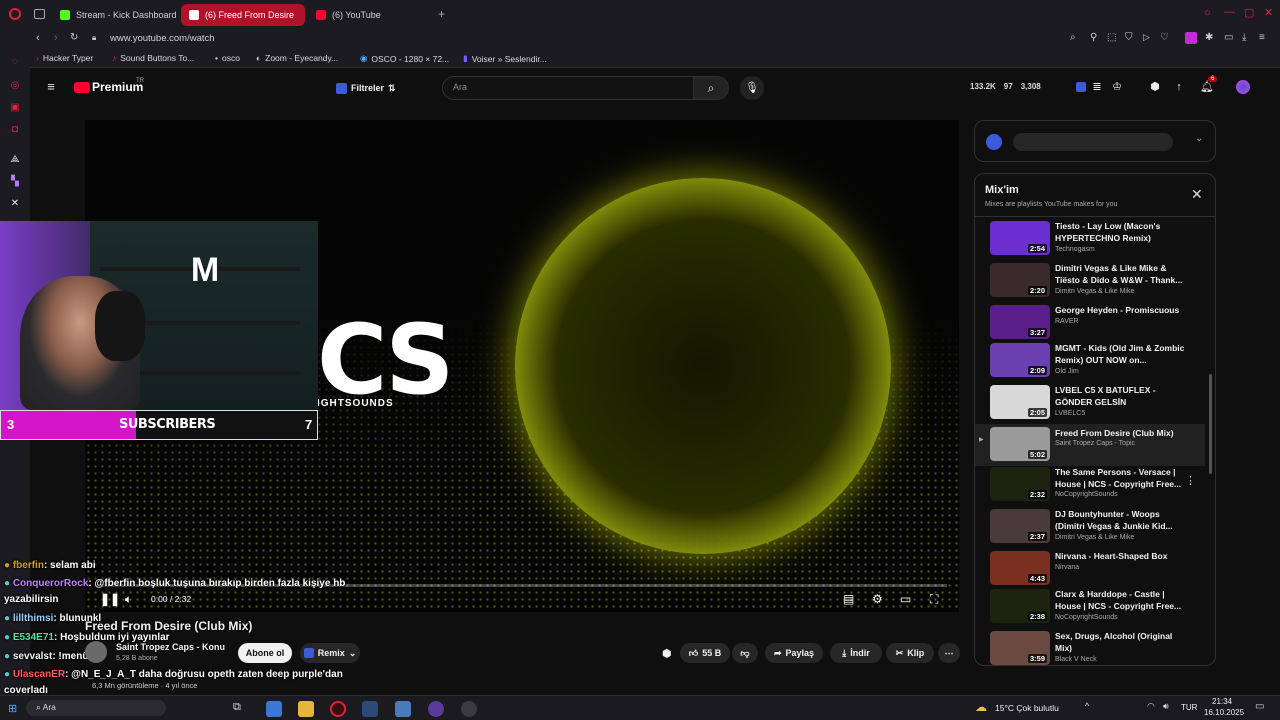 The width and height of the screenshot is (1280, 720). What do you see at coordinates (1117, 87) in the screenshot?
I see `trophy-icon: ♔` at bounding box center [1117, 87].